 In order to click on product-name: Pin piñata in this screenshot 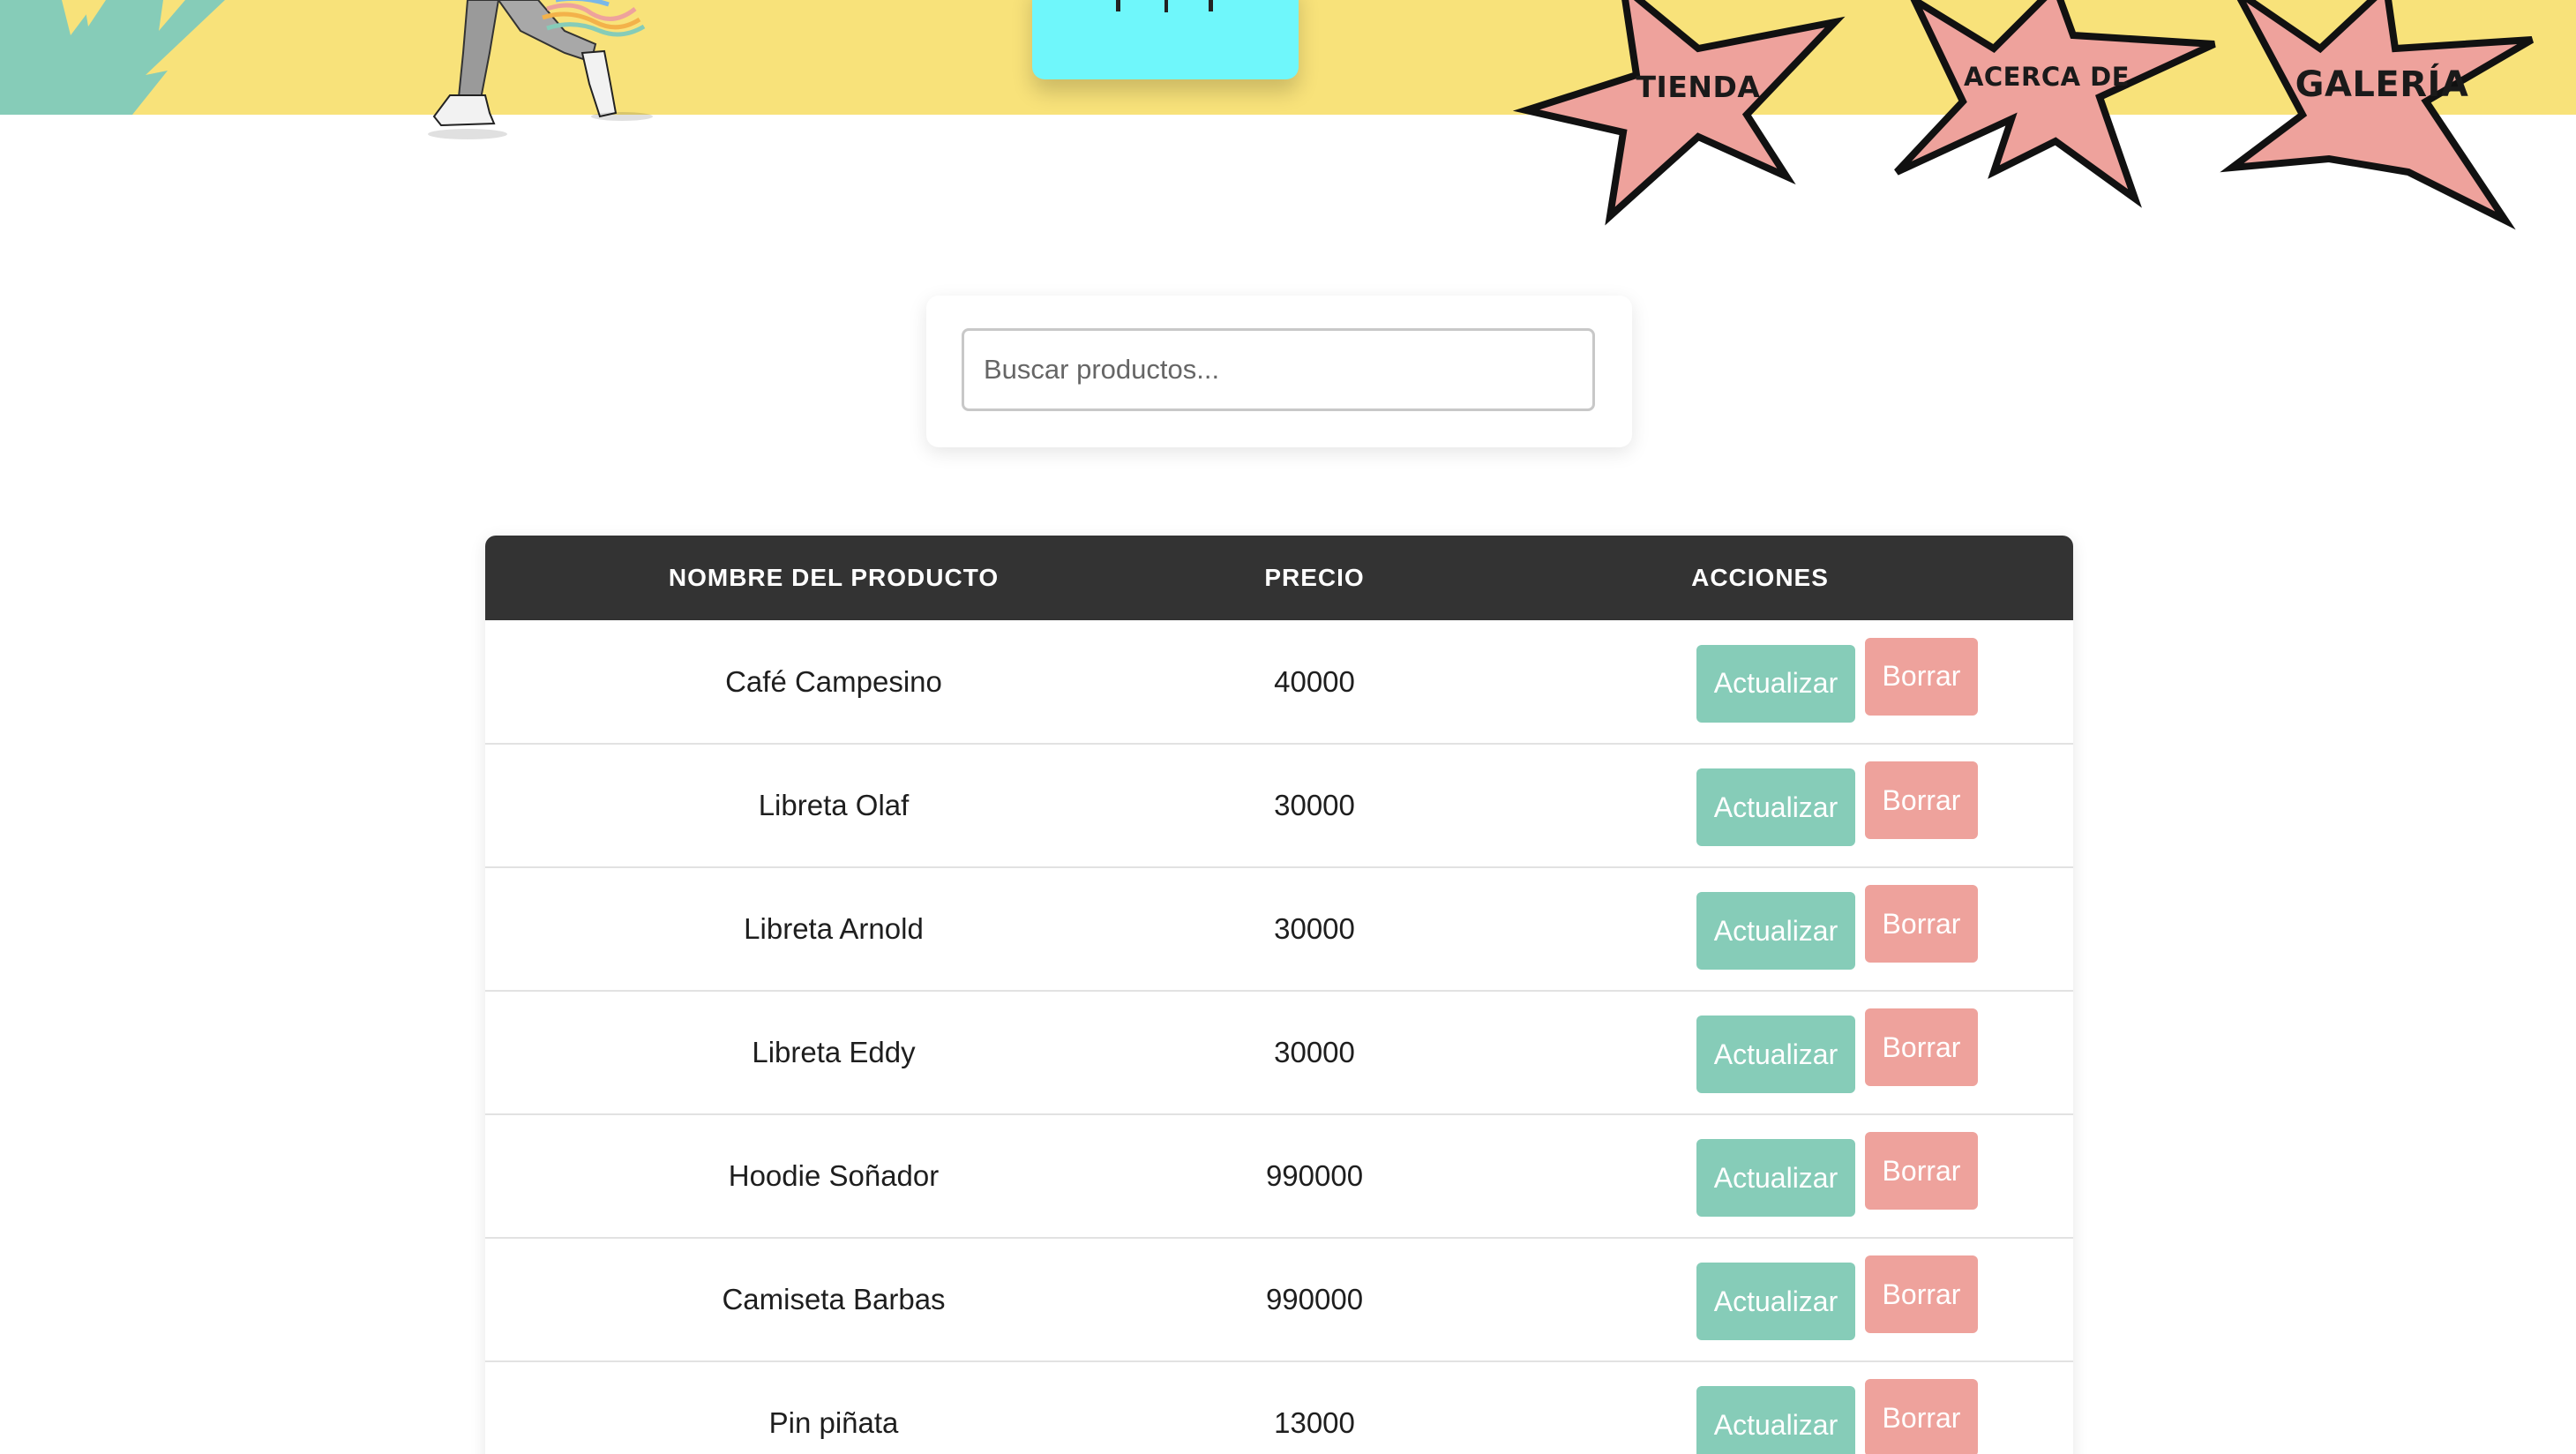, I will do `click(834, 1423)`.